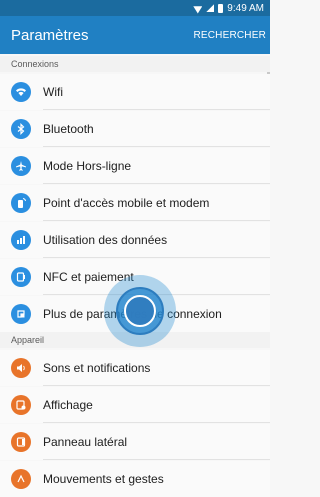  I want to click on nfc-icon, so click(21, 277).